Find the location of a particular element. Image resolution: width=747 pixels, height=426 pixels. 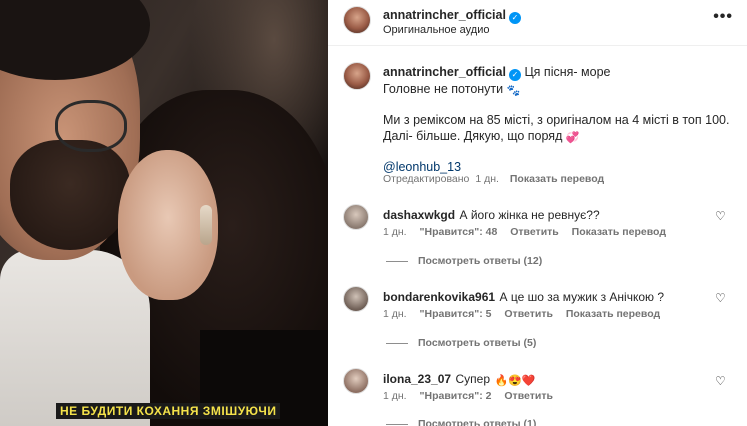

view-replies-button: Посмотреть ответы (12) is located at coordinates (464, 261).